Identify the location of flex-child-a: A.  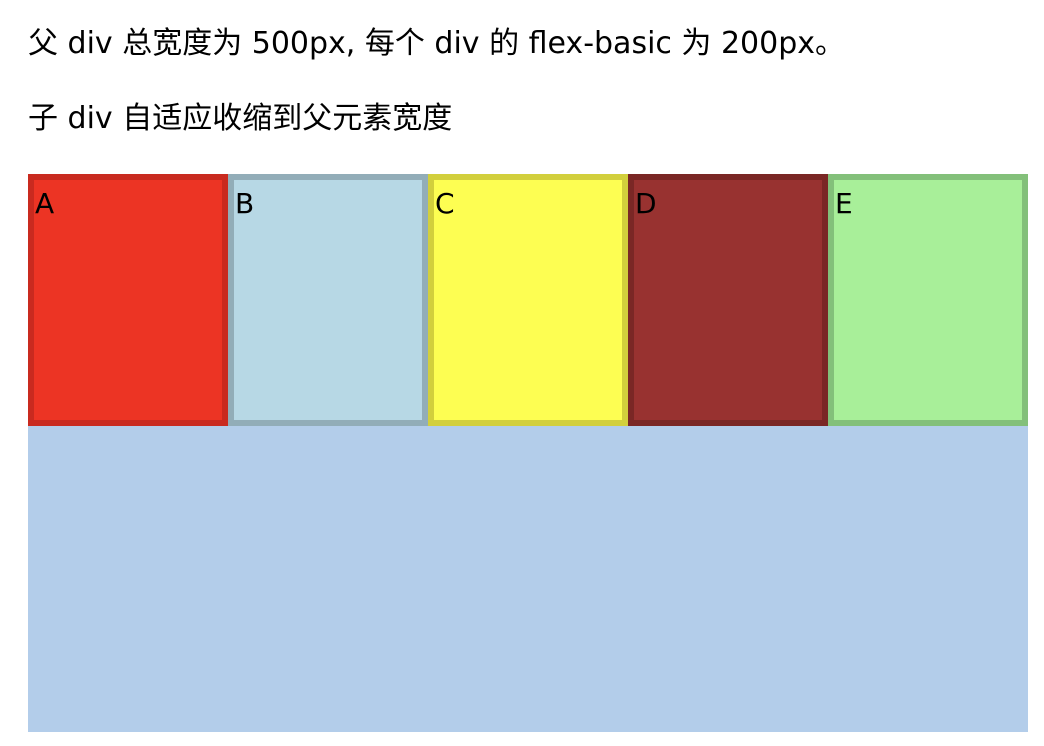
(128, 300).